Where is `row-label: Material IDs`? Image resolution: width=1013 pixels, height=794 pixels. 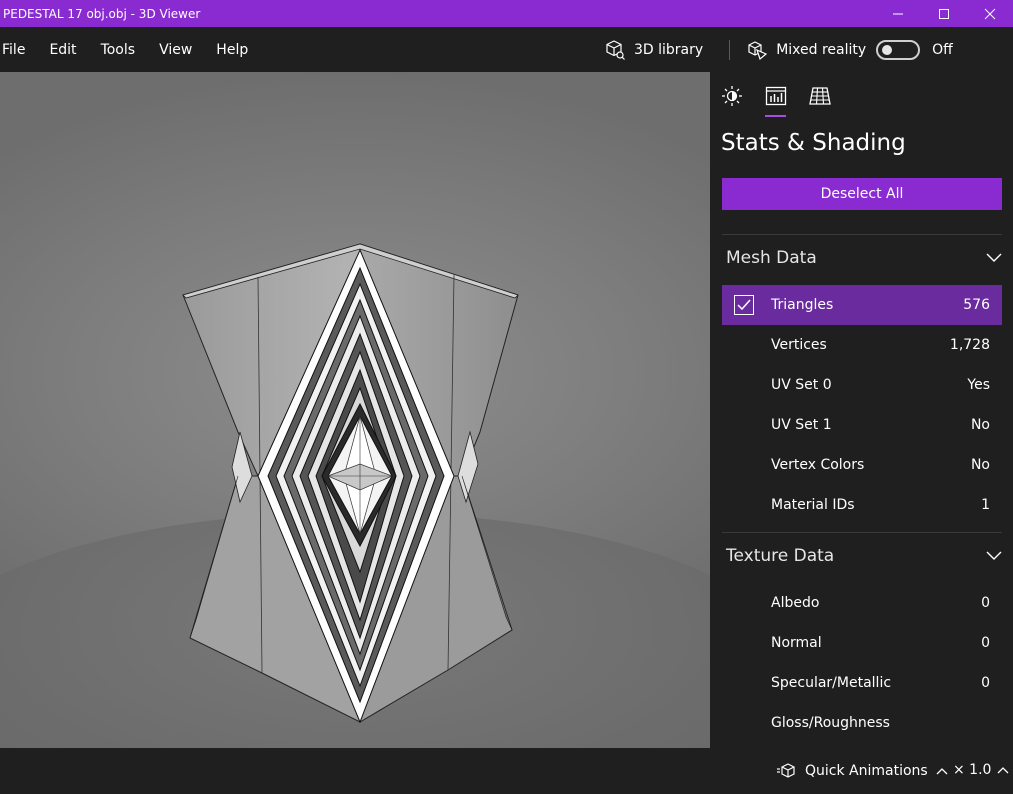 row-label: Material IDs is located at coordinates (813, 505).